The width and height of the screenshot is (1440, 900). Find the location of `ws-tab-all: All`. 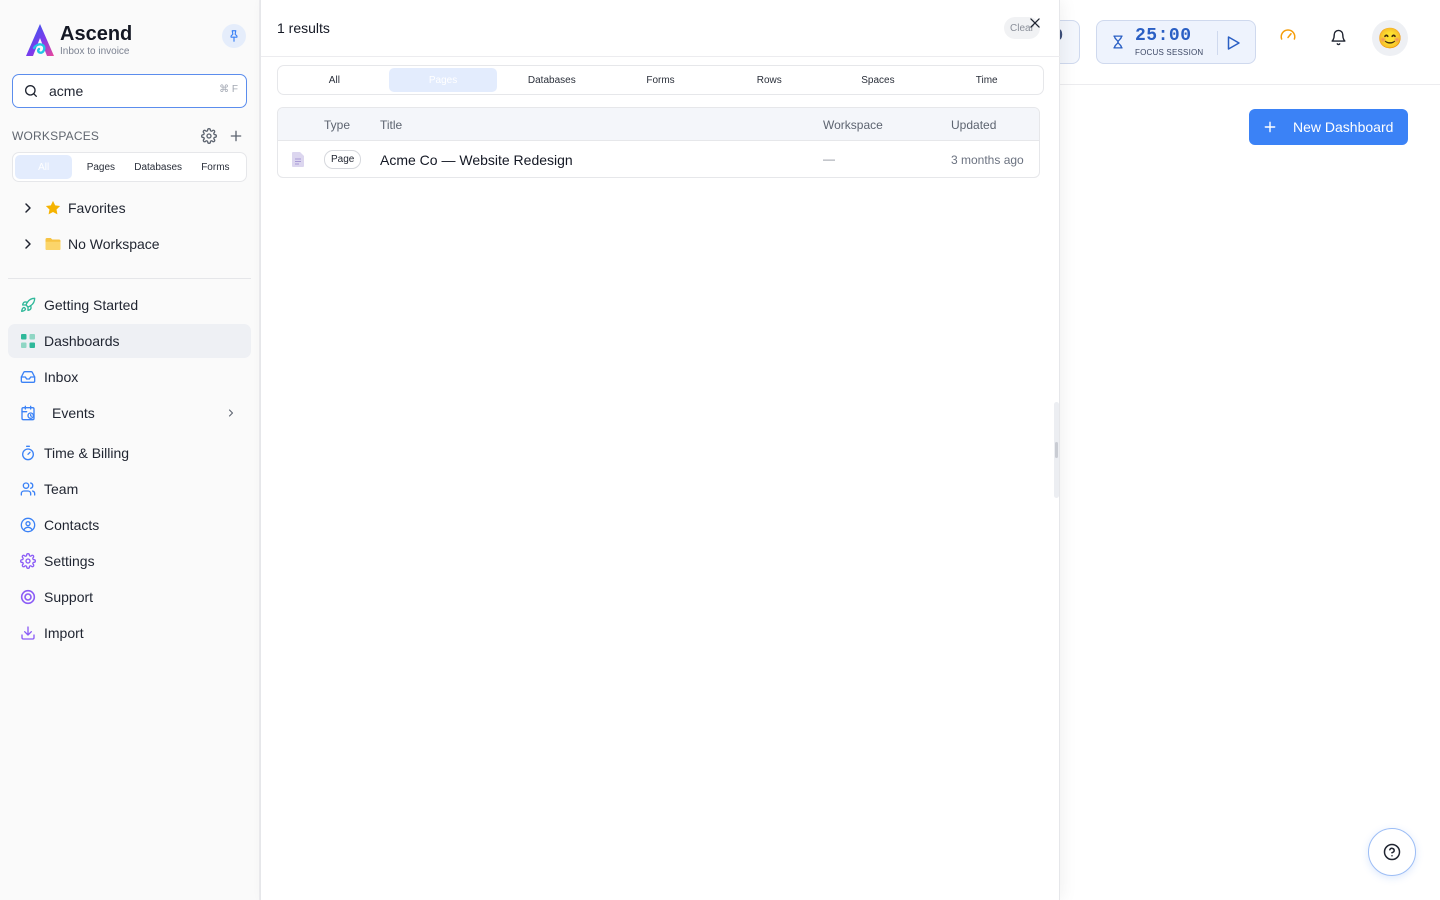

ws-tab-all: All is located at coordinates (44, 167).